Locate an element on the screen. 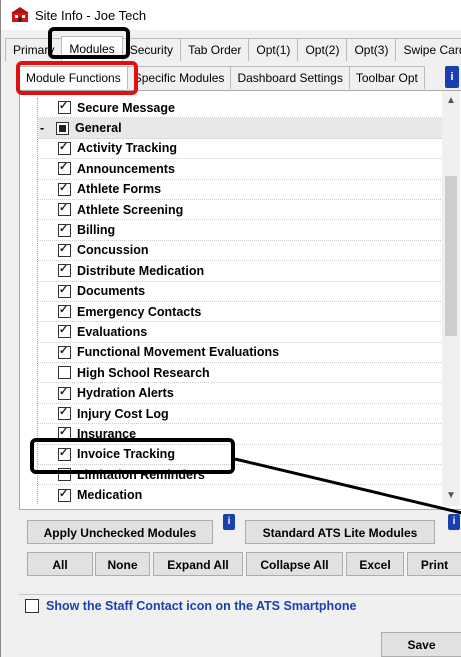 The width and height of the screenshot is (461, 657). annotation-arrow is located at coordinates (347, 486).